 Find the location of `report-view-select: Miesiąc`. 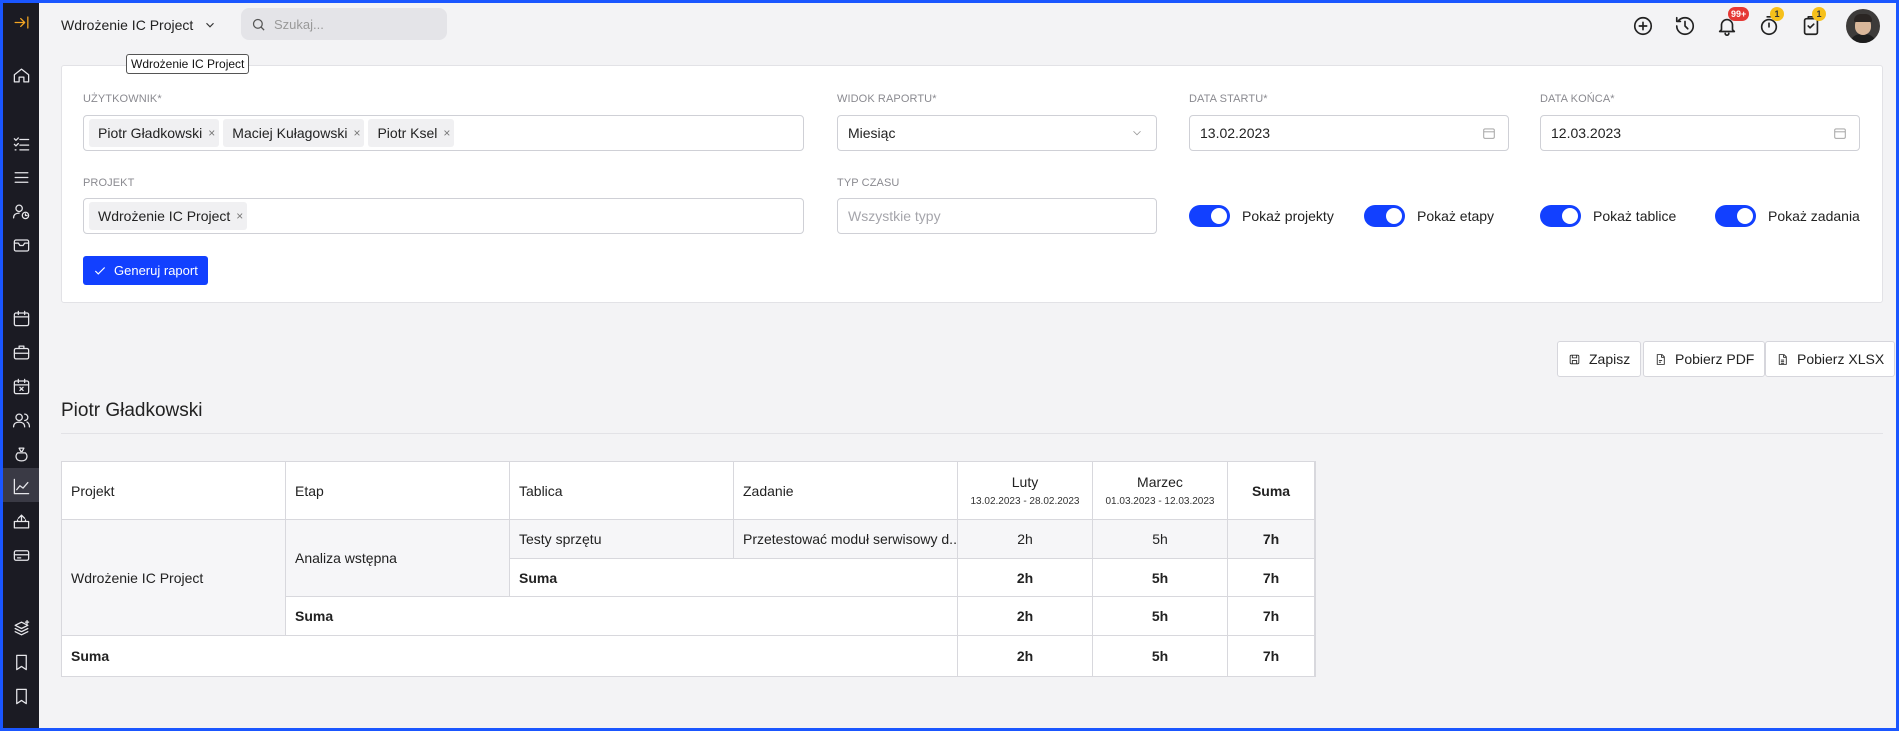

report-view-select: Miesiąc is located at coordinates (997, 133).